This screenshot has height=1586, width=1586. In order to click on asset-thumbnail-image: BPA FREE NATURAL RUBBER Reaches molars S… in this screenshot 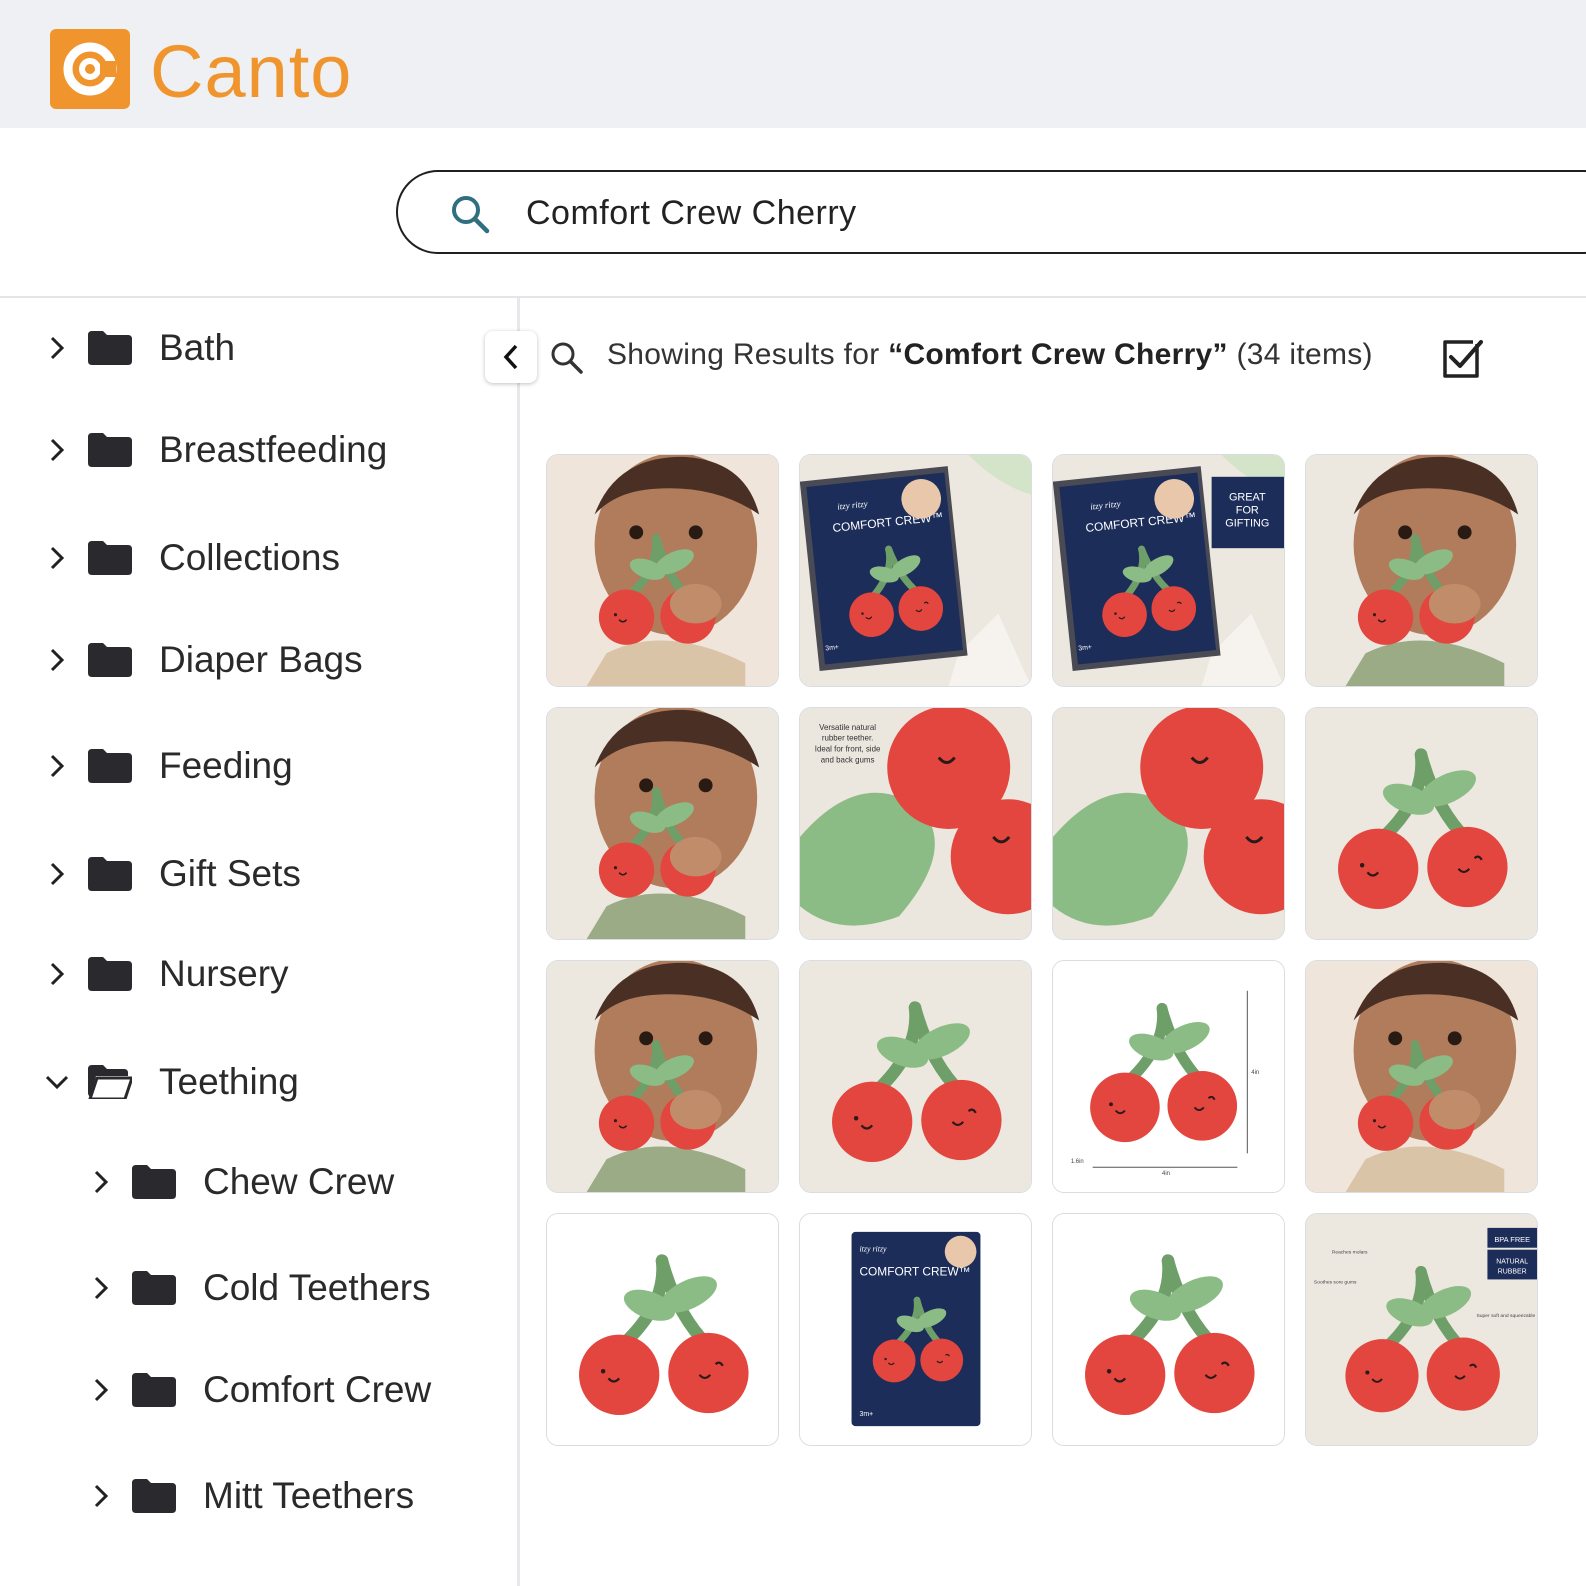, I will do `click(1421, 1329)`.